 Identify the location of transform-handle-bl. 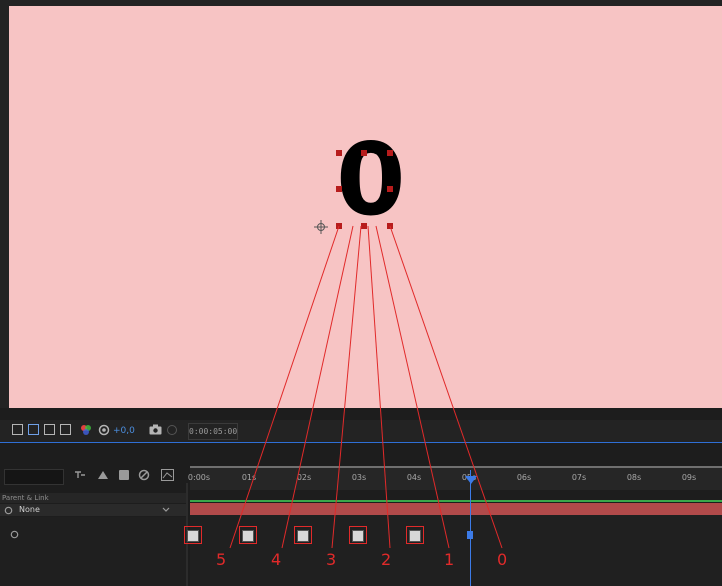
(339, 226).